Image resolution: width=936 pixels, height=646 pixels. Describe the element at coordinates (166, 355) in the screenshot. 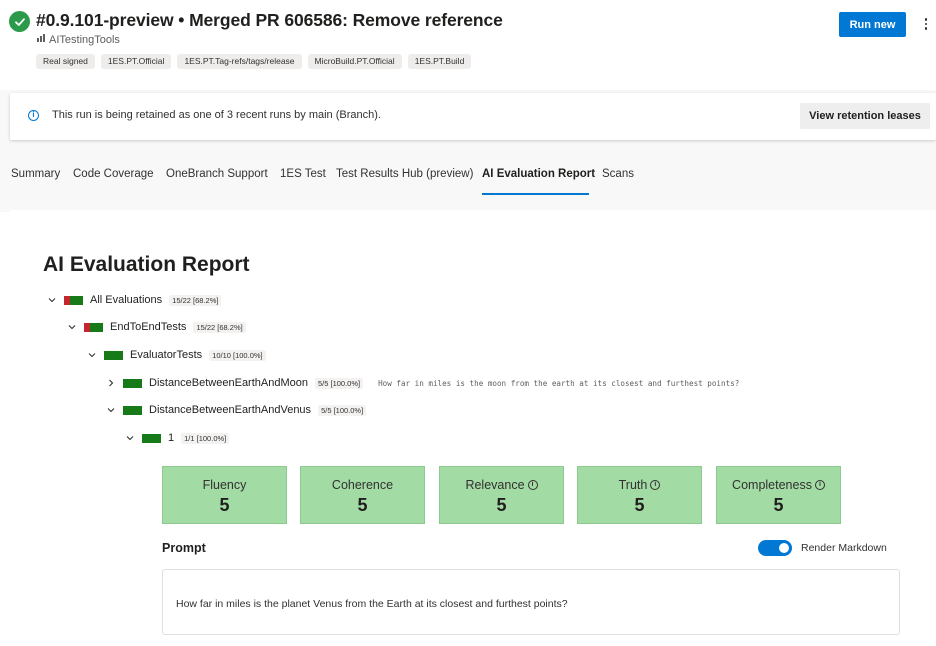

I see `tree-node-label: EvaluatorTests` at that location.